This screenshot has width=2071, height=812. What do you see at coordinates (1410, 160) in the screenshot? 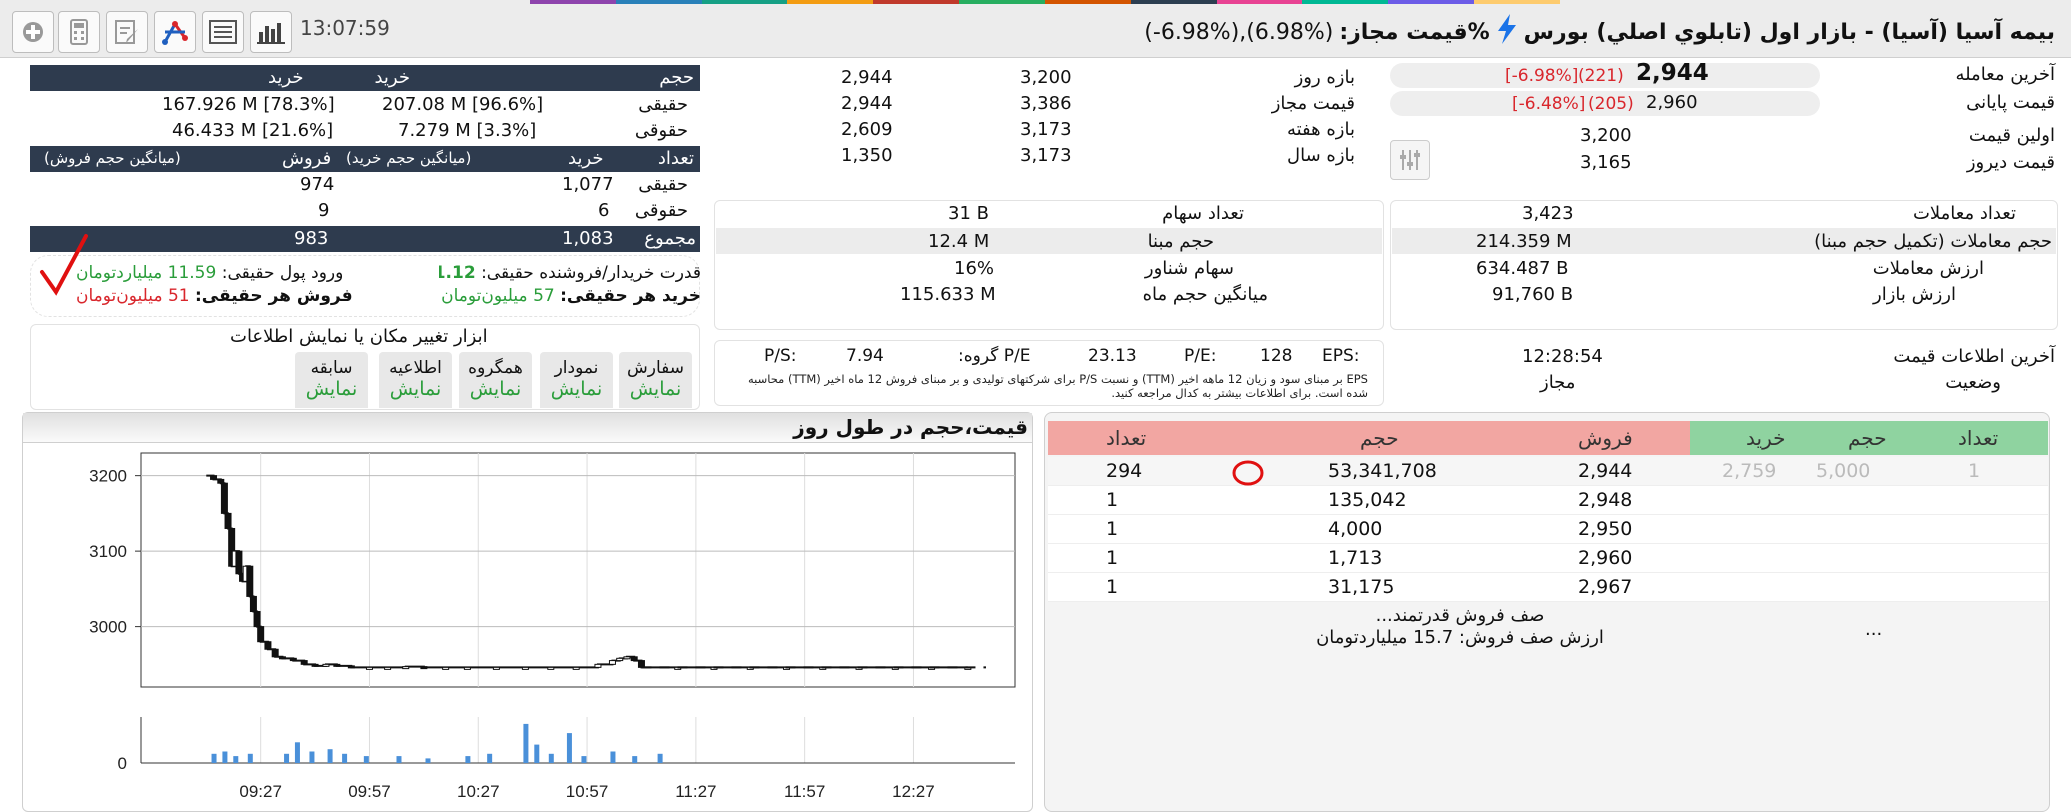
I see `sliders-icon` at bounding box center [1410, 160].